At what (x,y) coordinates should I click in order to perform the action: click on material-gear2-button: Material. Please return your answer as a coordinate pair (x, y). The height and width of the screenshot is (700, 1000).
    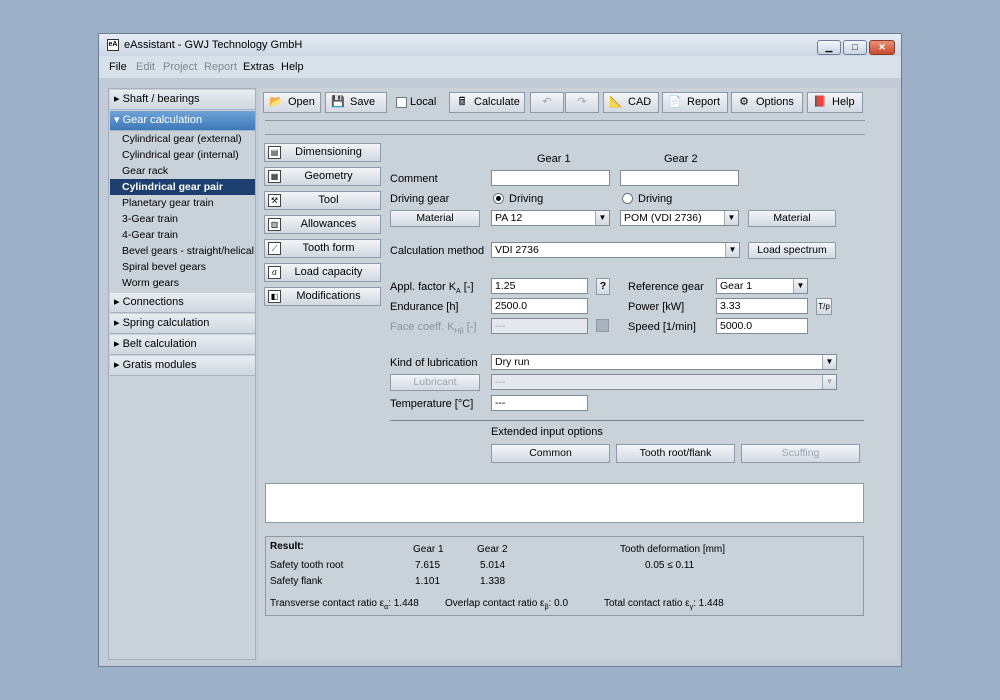
    Looking at the image, I should click on (792, 218).